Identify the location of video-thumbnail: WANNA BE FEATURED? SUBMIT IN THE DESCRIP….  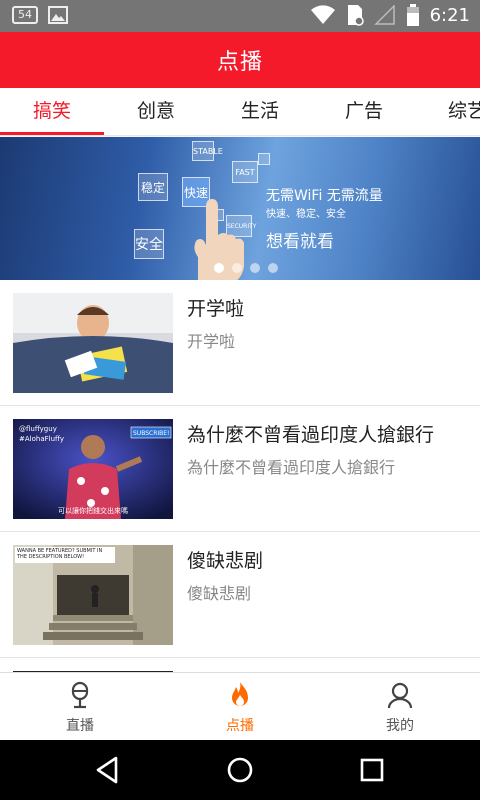
(93, 595).